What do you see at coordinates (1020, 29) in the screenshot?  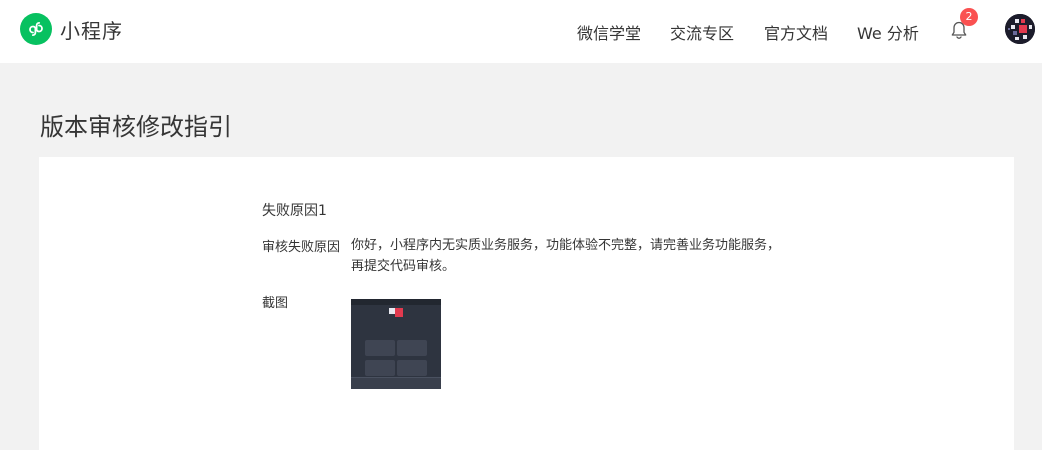 I see `avatar` at bounding box center [1020, 29].